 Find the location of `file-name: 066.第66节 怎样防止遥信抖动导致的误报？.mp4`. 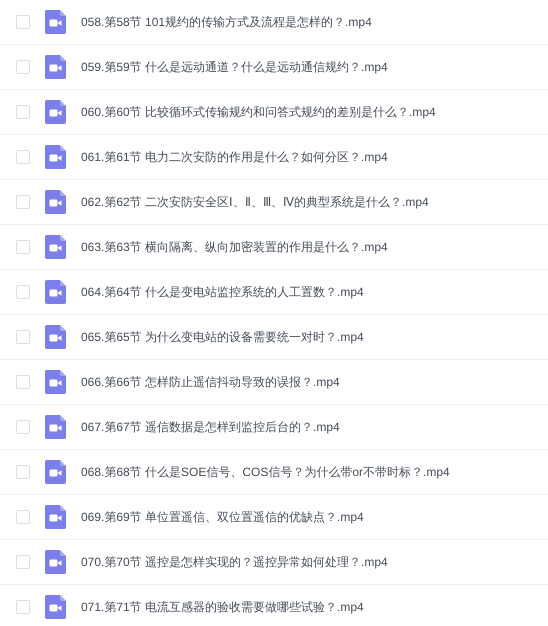

file-name: 066.第66节 怎样防止遥信抖动导致的误报？.mp4 is located at coordinates (210, 382).